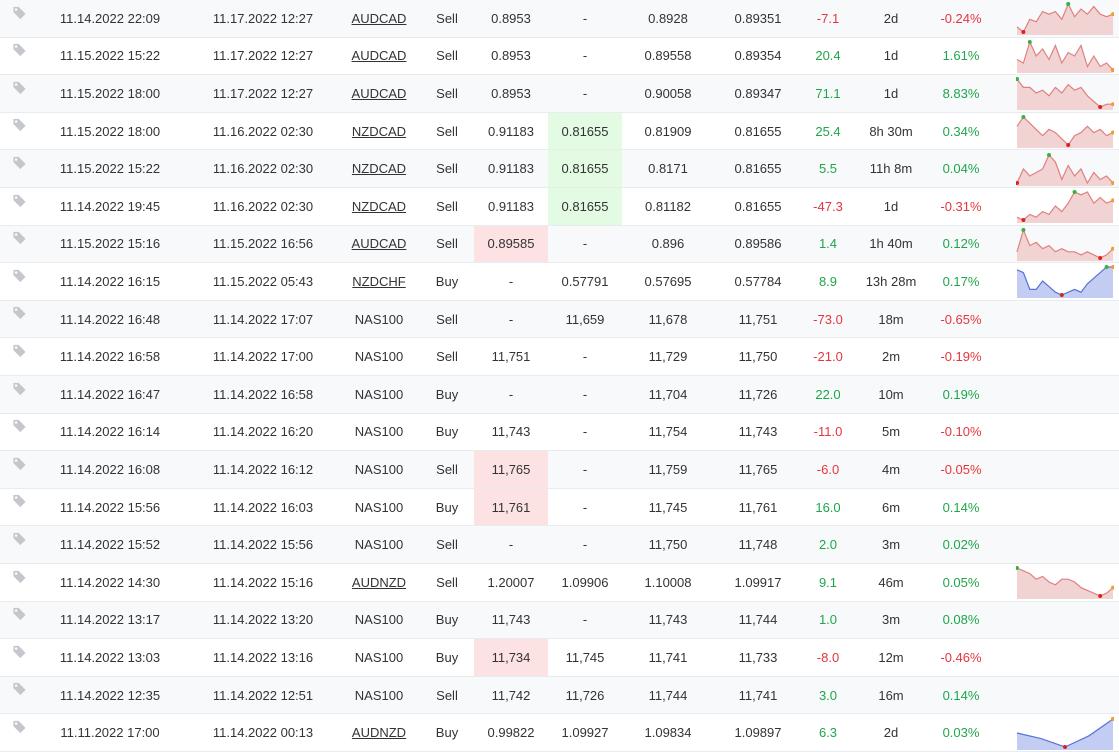  What do you see at coordinates (758, 18) in the screenshot?
I see `close-price: 0.89351` at bounding box center [758, 18].